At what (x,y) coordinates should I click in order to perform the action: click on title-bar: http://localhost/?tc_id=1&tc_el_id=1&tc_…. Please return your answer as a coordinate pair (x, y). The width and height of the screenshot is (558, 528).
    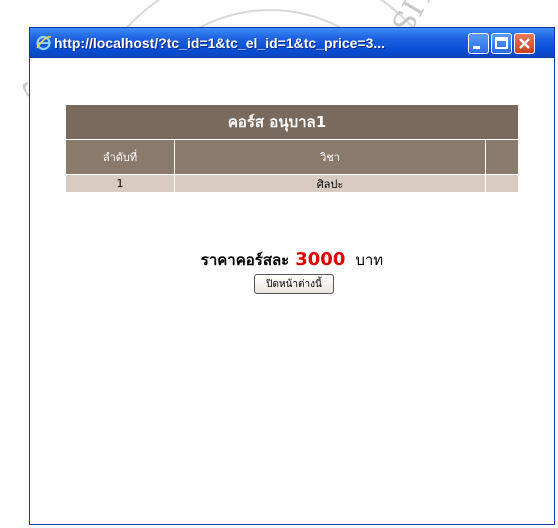
    Looking at the image, I should click on (292, 43).